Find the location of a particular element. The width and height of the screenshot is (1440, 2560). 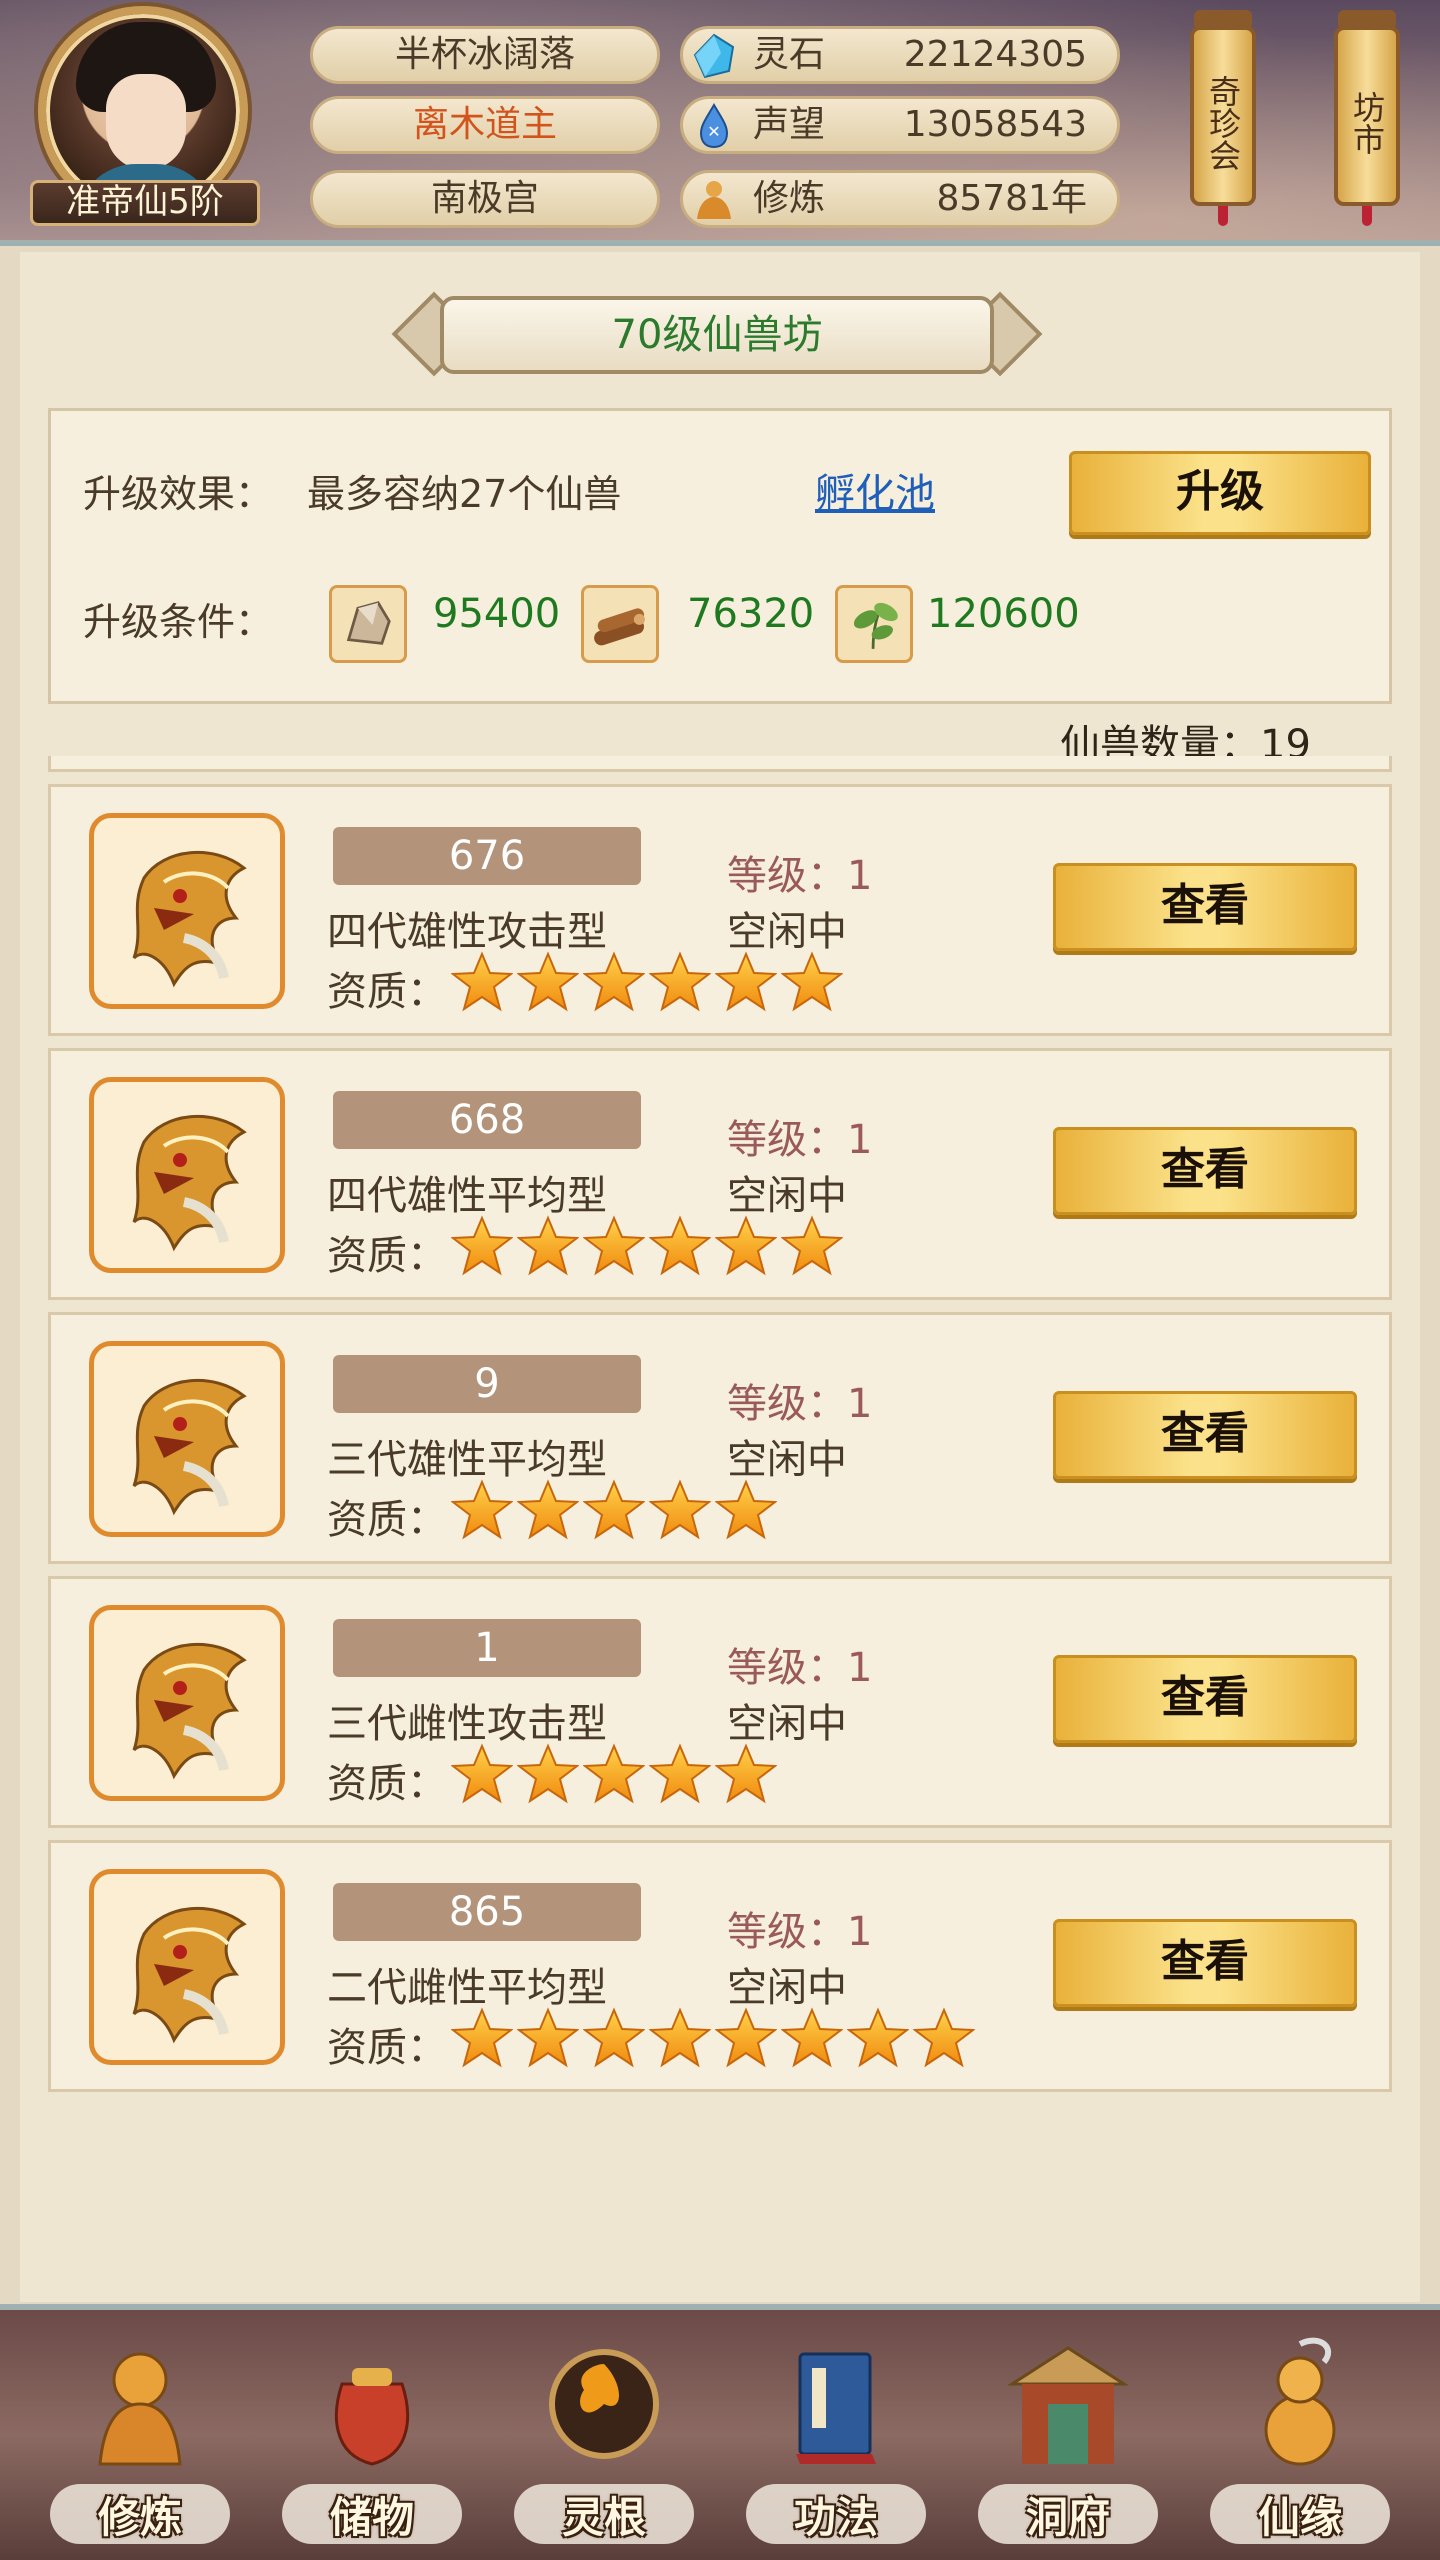

lantern-label: 坊市 is located at coordinates (1367, 116).